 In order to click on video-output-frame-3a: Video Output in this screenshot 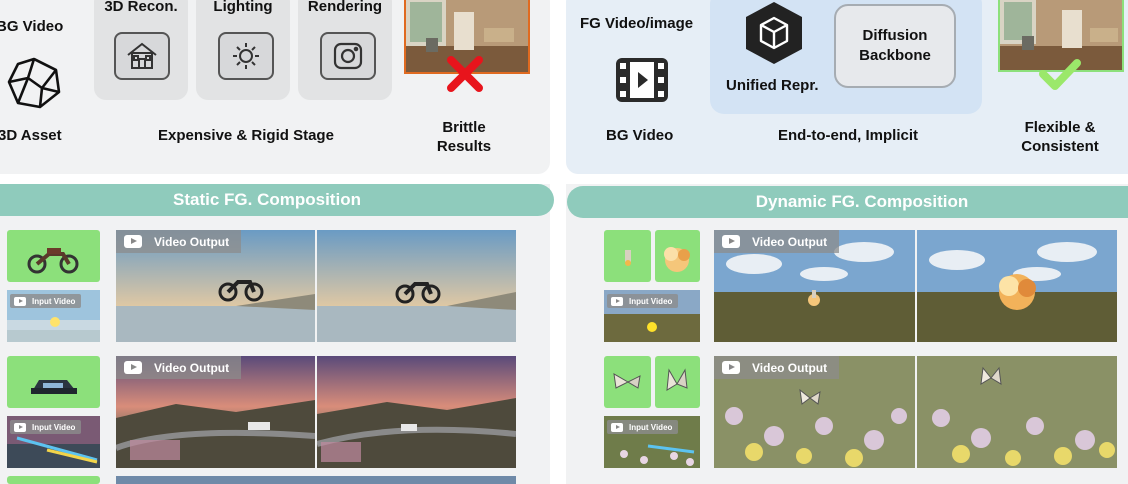, I will do `click(814, 286)`.